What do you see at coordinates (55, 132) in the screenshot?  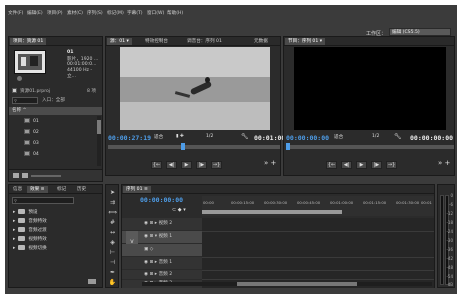 I see `list-item: 02` at bounding box center [55, 132].